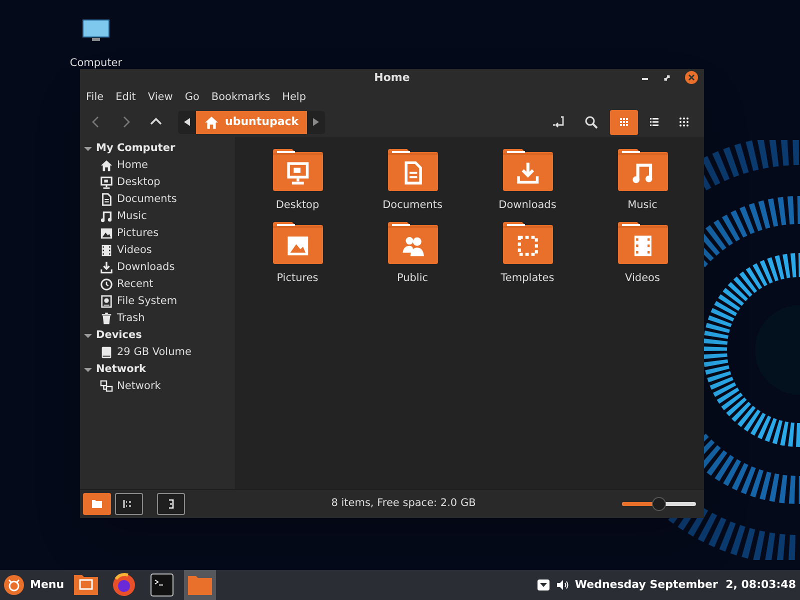 The height and width of the screenshot is (600, 800). What do you see at coordinates (294, 98) in the screenshot?
I see `menu-item: Help` at bounding box center [294, 98].